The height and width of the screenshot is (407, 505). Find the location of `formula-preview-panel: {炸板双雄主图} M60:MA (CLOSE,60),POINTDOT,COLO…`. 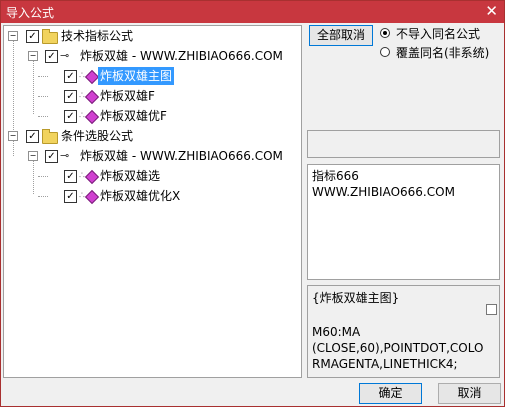

formula-preview-panel: {炸板双雄主图} M60:MA (CLOSE,60),POINTDOT,COLO… is located at coordinates (403, 331).